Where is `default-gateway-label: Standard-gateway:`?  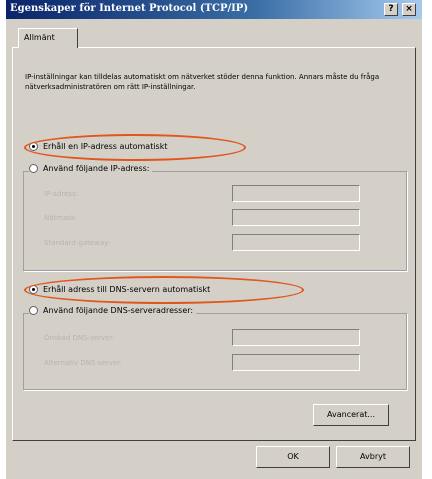
default-gateway-label: Standard-gateway: is located at coordinates (77, 243).